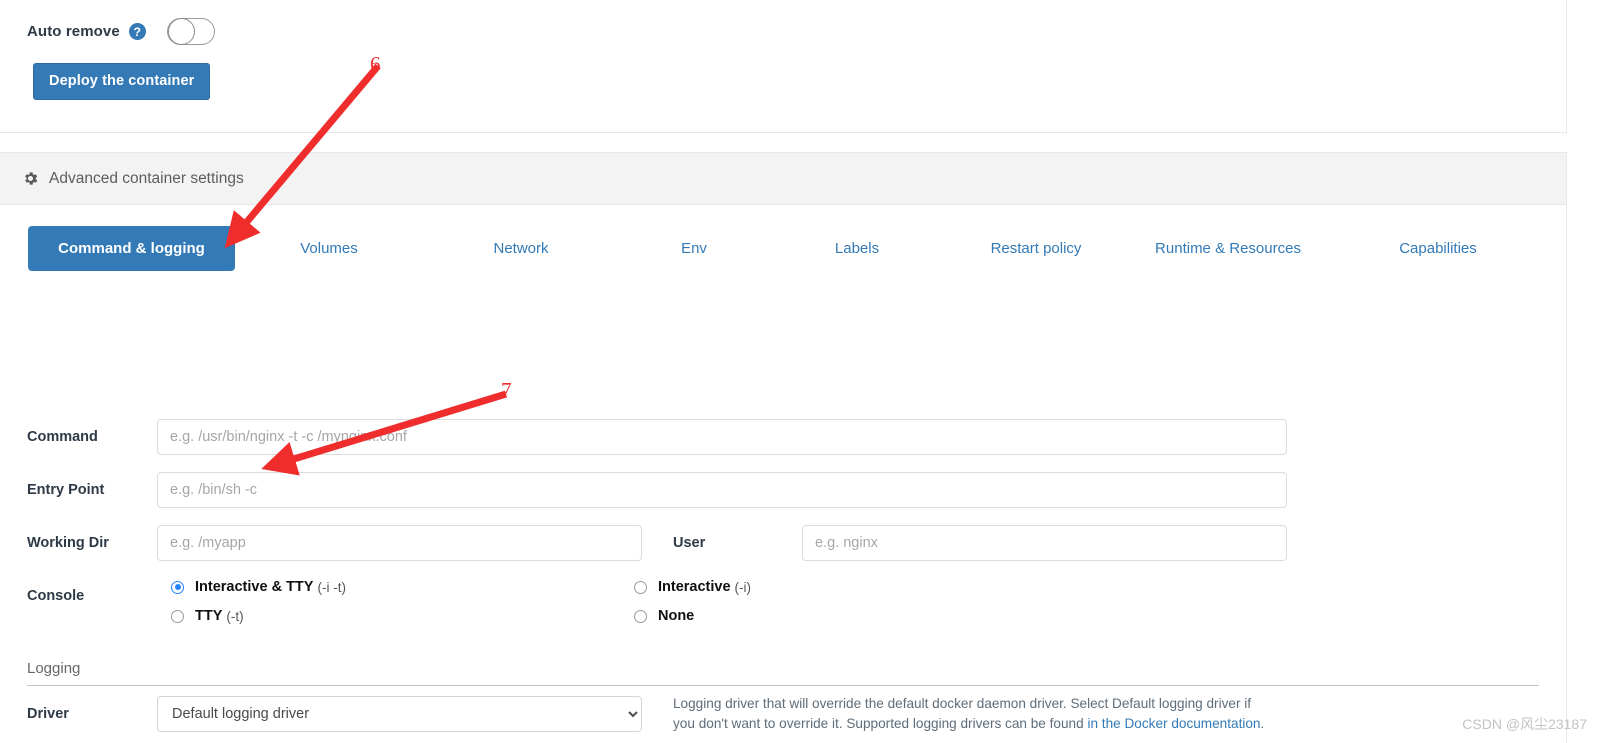  Describe the element at coordinates (329, 248) in the screenshot. I see `tab-volumes: Volumes` at that location.